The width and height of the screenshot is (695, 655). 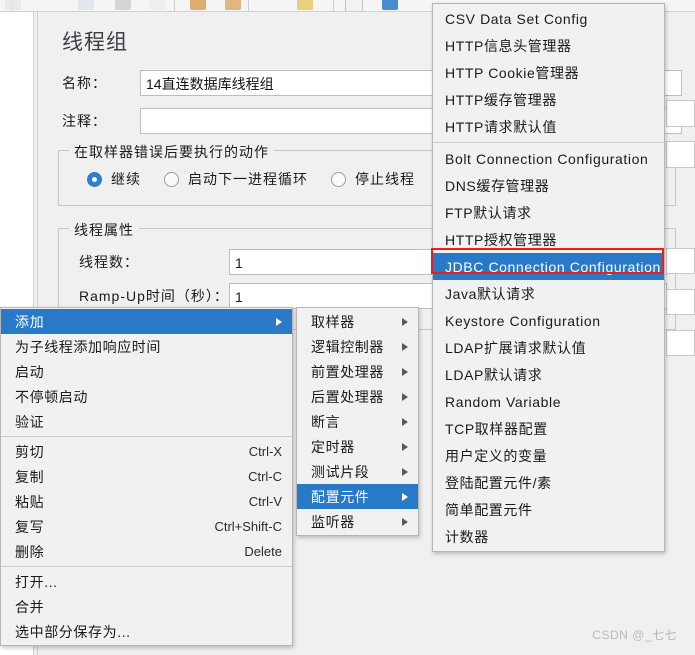 I want to click on new-icon, so click(x=13, y=5).